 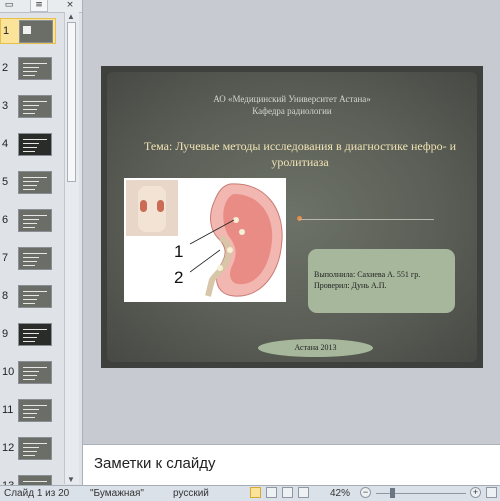 What do you see at coordinates (255, 492) in the screenshot?
I see `normal-view-button` at bounding box center [255, 492].